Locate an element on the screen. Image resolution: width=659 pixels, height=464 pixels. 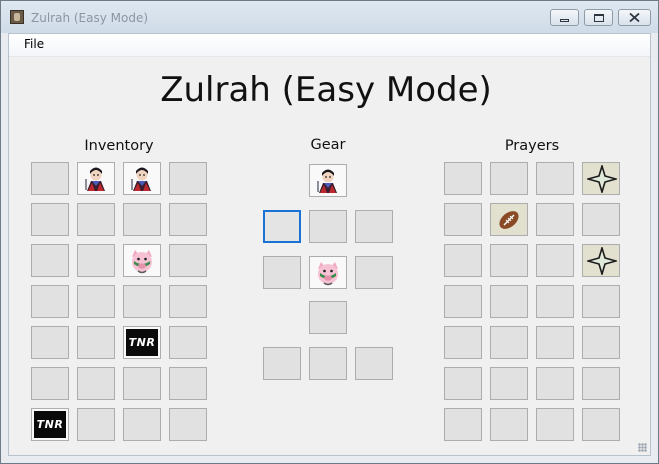
gear-slot-body is located at coordinates (328, 272).